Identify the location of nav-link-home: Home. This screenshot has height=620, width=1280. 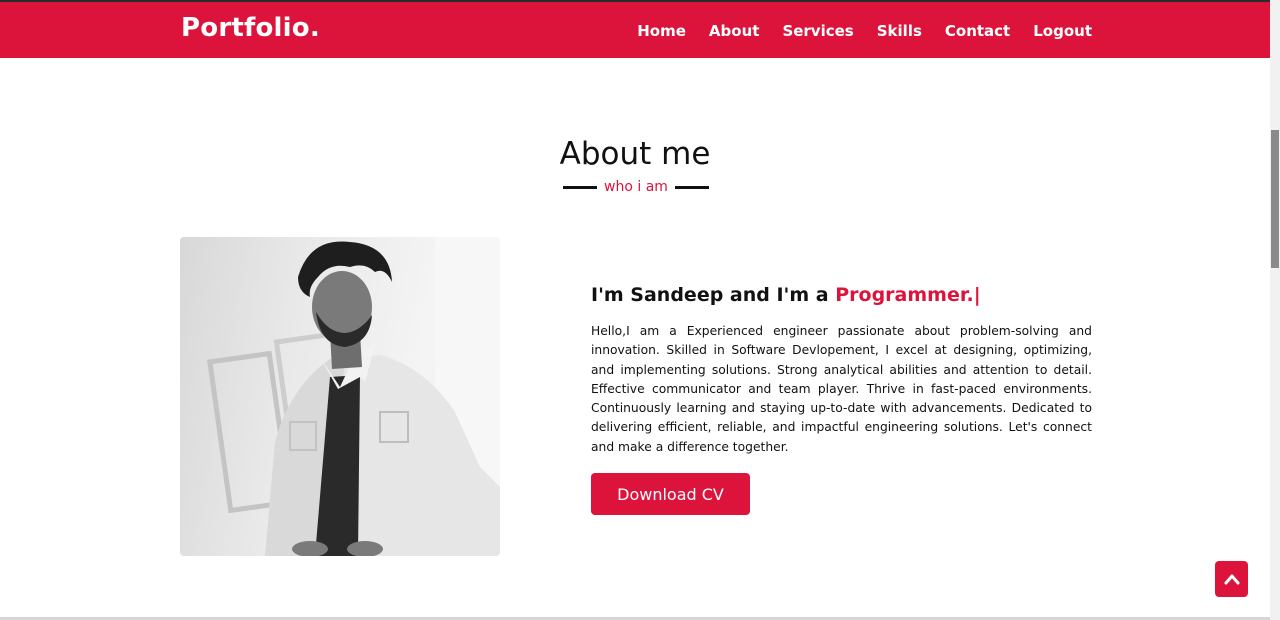
(661, 31).